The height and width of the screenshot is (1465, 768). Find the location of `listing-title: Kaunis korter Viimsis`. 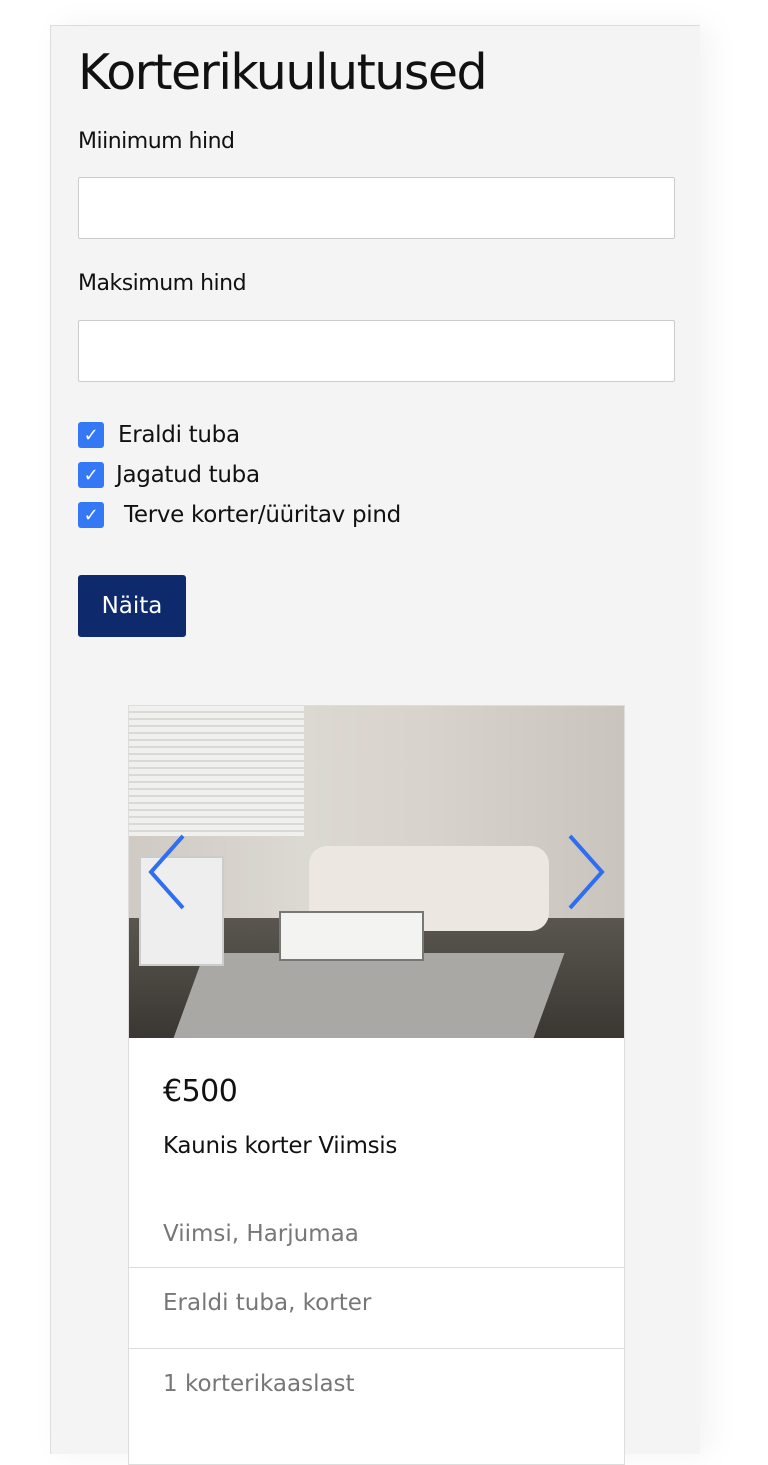

listing-title: Kaunis korter Viimsis is located at coordinates (376, 1146).